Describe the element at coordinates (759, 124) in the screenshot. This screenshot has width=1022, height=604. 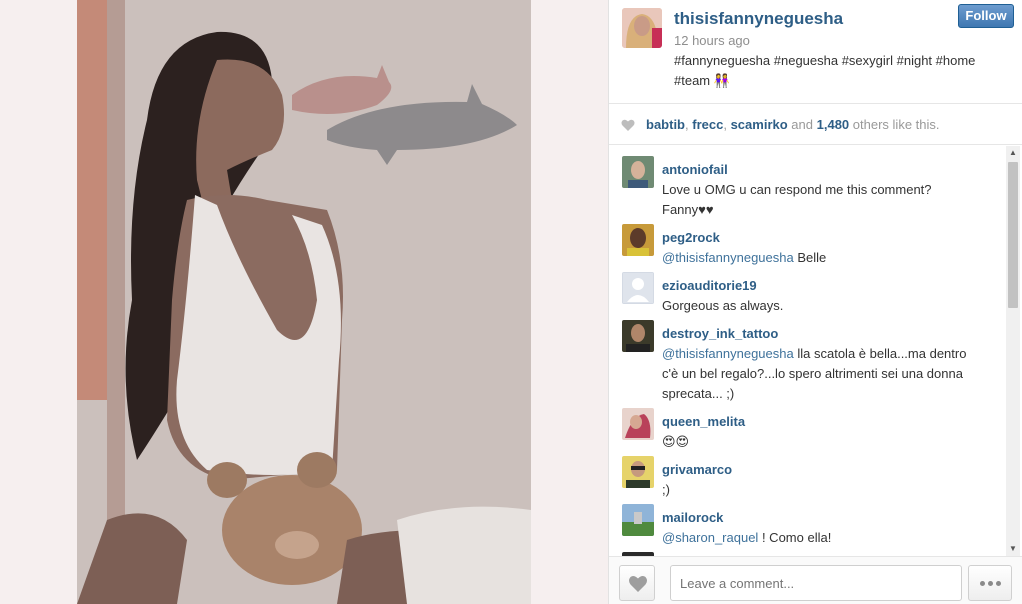
I see `liker-link: scamirko` at that location.